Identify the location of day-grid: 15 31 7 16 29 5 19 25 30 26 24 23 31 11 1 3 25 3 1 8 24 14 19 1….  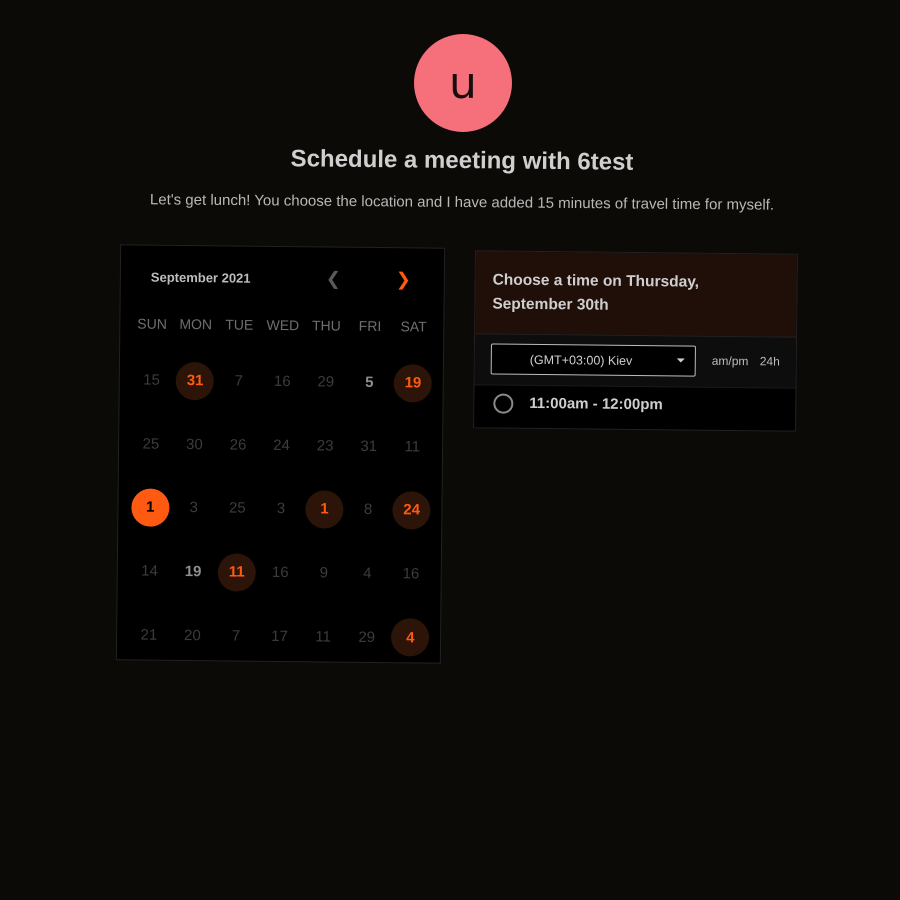
(281, 508).